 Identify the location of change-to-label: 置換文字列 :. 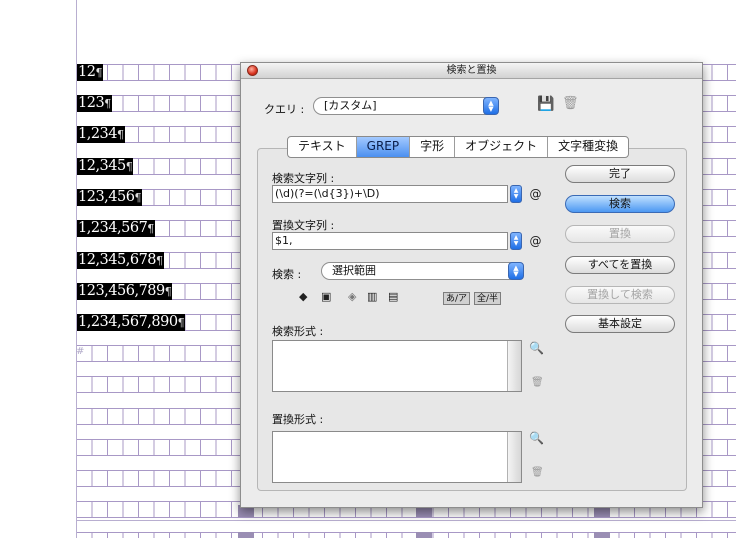
(303, 225).